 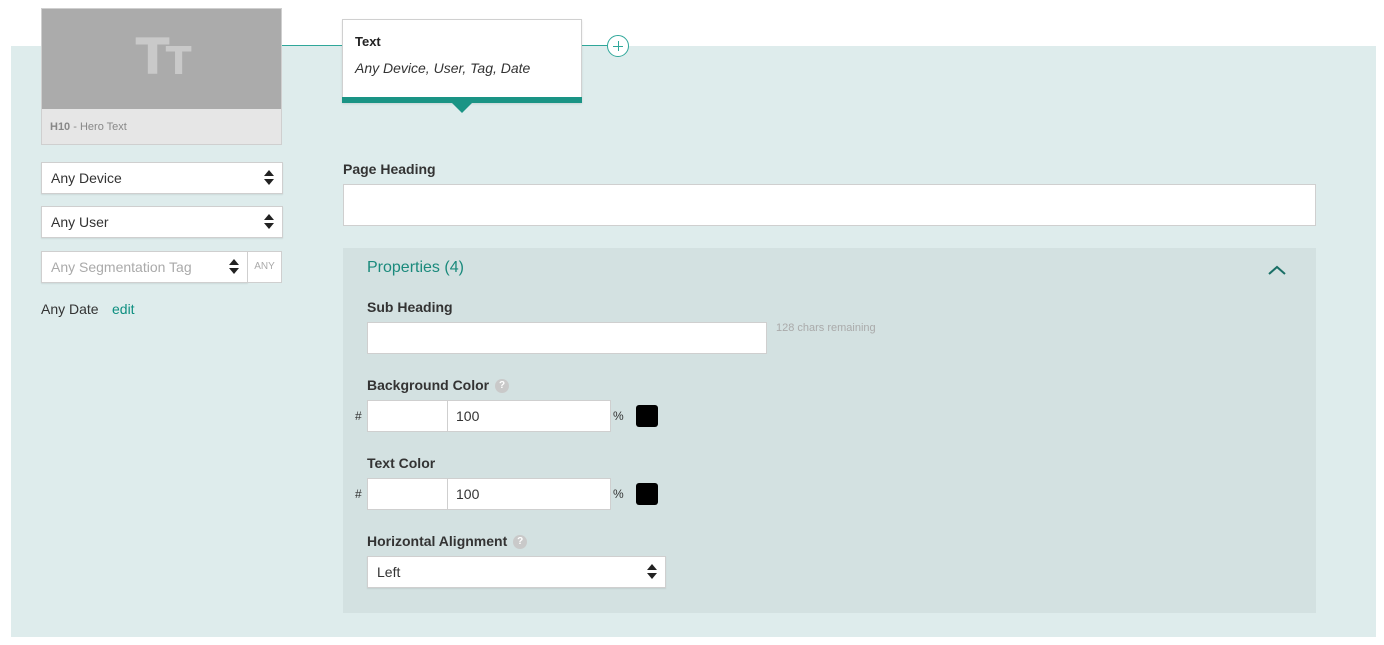 I want to click on segmentation-tag-select: Any Segmentation Tag, so click(x=144, y=267).